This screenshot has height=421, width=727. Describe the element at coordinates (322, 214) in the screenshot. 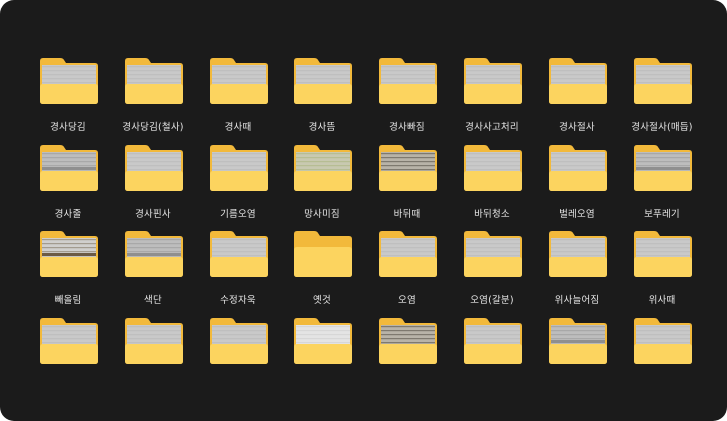

I see `folder-label: 망사미짐` at that location.